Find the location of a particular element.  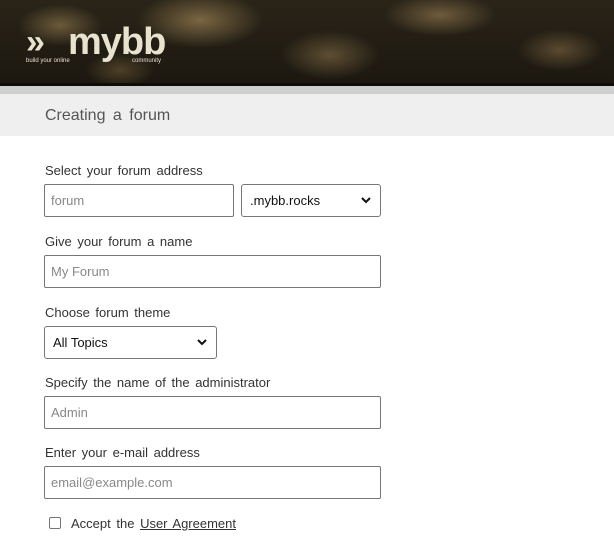

mybb-logo: » mybb build your online community is located at coordinates (111, 44).